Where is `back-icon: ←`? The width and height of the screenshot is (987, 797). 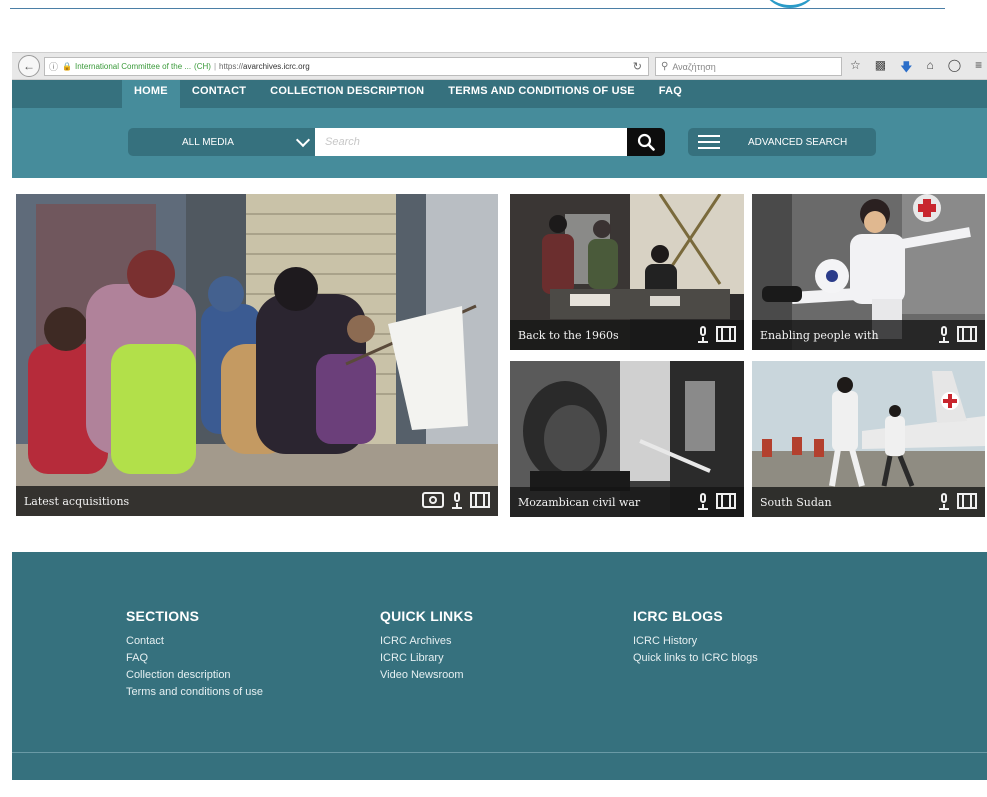 back-icon: ← is located at coordinates (29, 66).